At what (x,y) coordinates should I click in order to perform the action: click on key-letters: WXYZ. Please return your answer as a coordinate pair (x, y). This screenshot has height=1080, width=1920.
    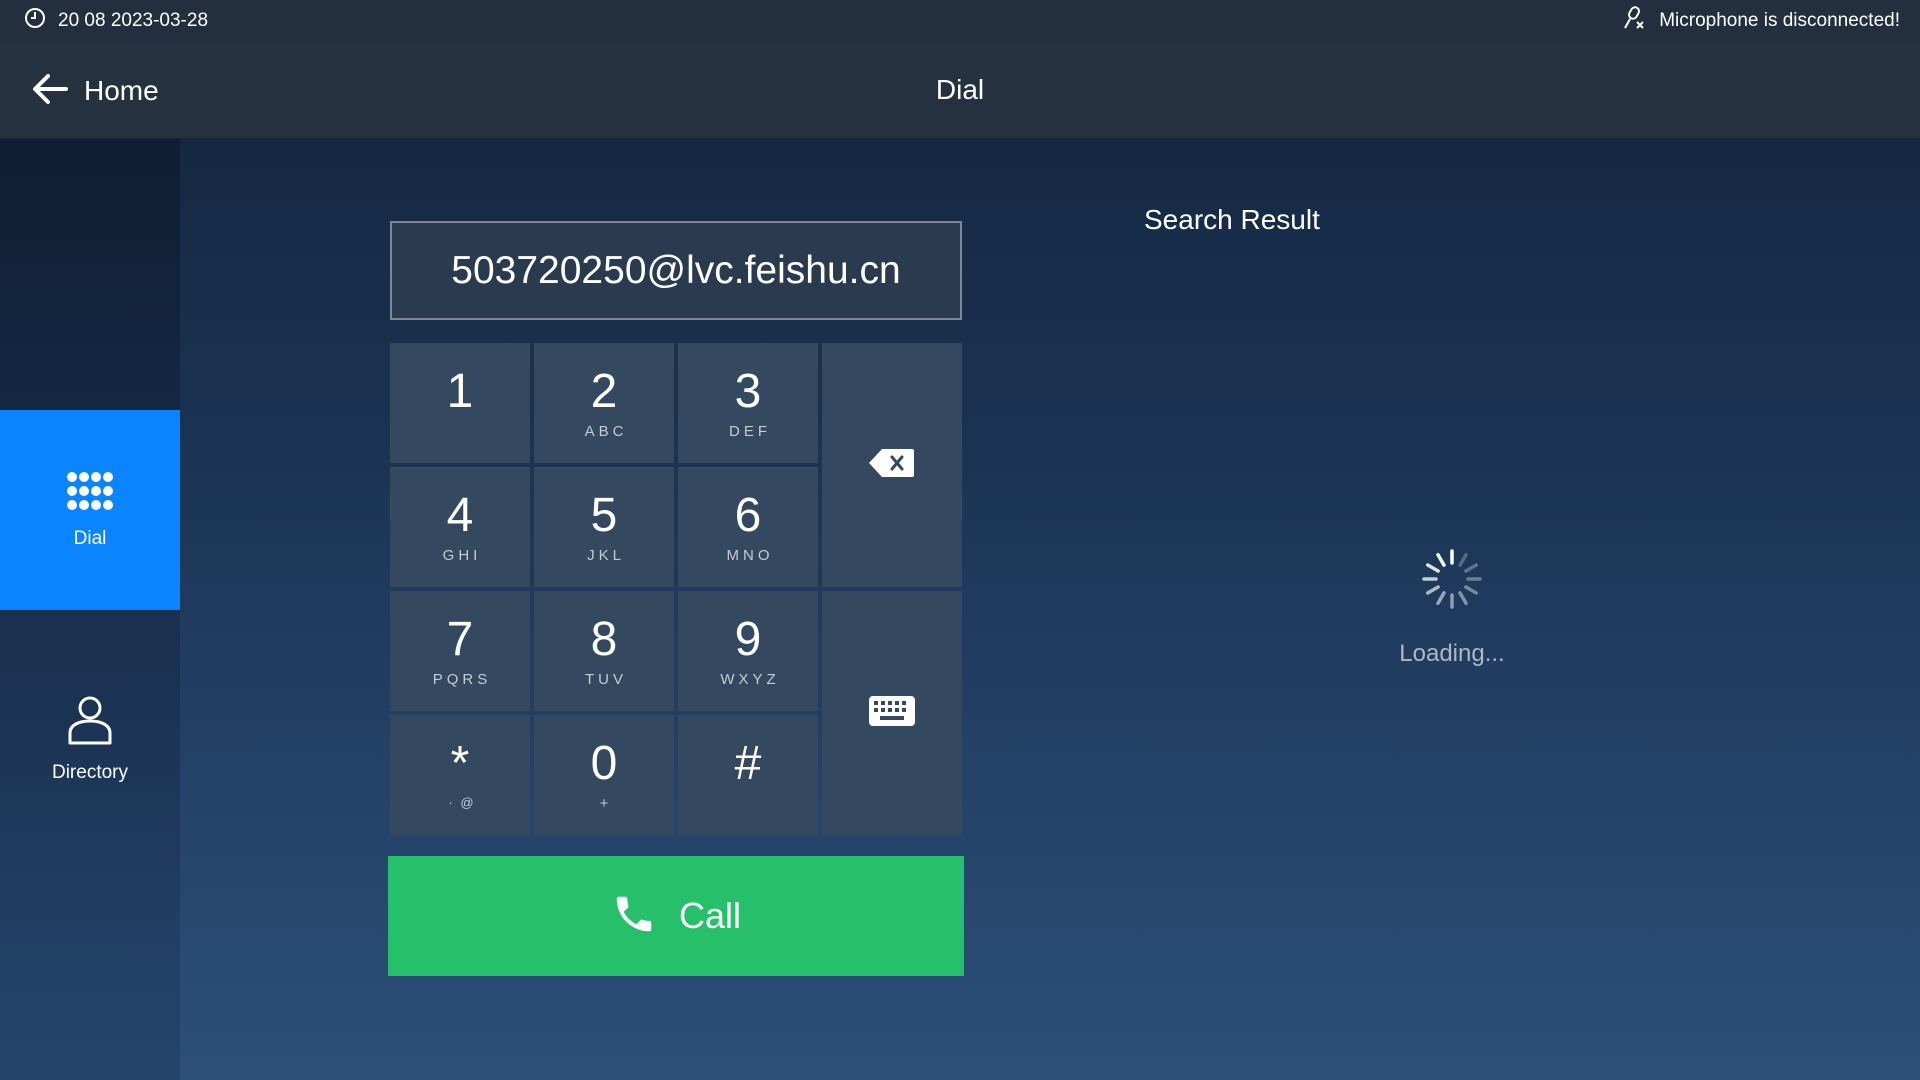
    Looking at the image, I should click on (750, 679).